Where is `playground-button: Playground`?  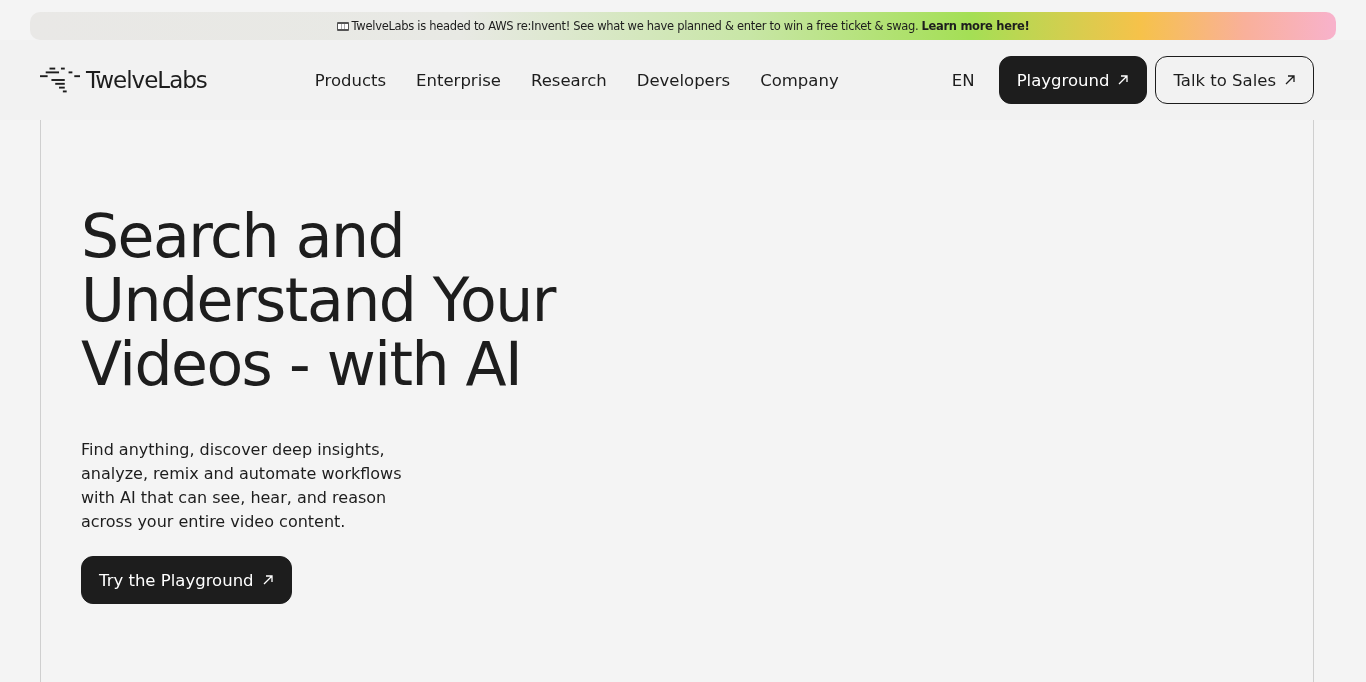 playground-button: Playground is located at coordinates (1073, 80).